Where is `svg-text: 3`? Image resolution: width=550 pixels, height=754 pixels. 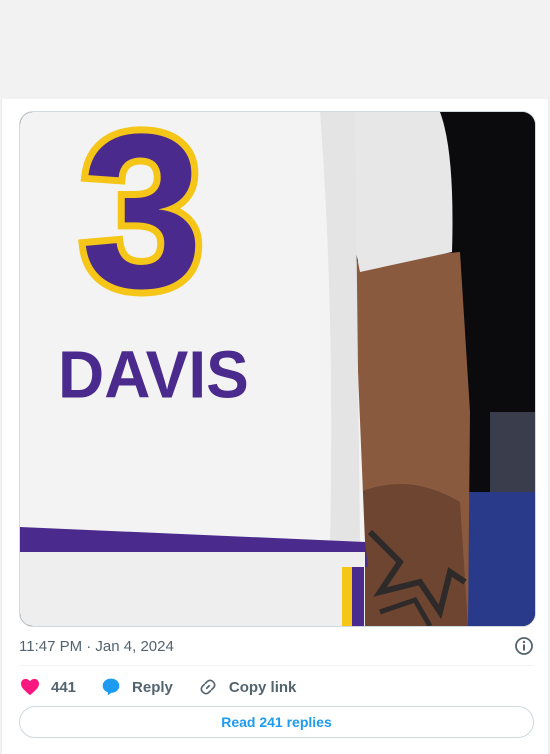 svg-text: 3 is located at coordinates (142, 223).